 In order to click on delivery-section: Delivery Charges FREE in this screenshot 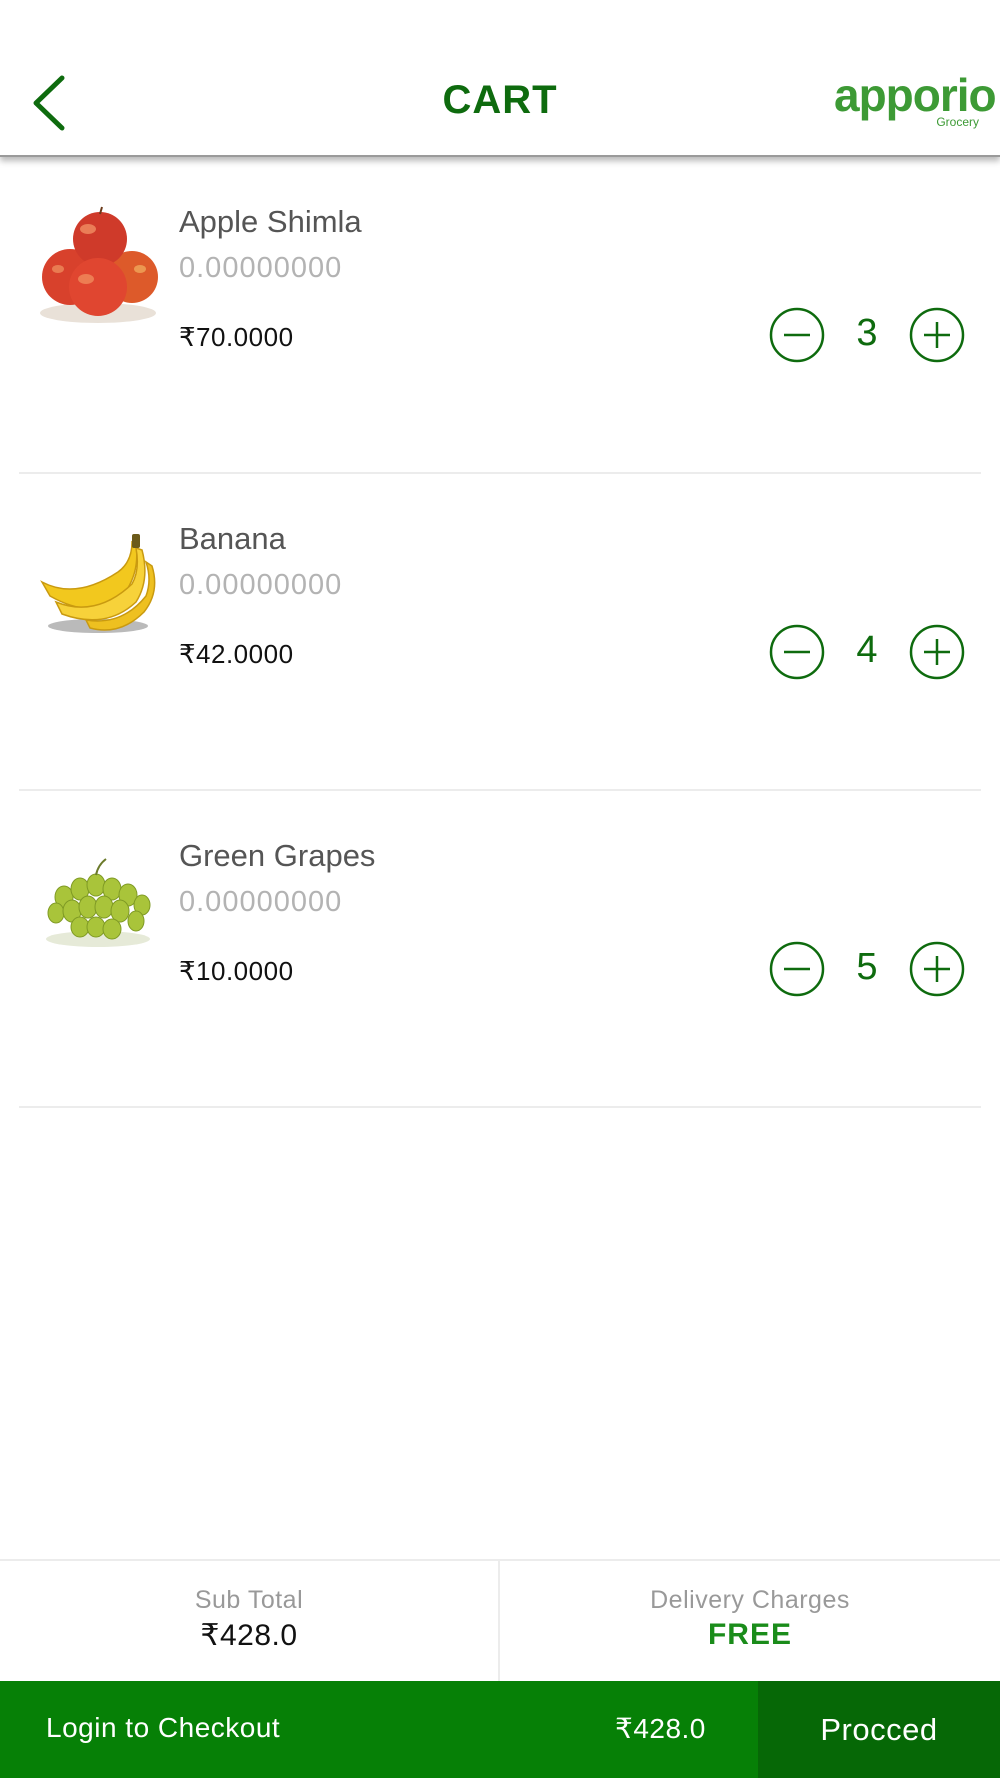, I will do `click(750, 1621)`.